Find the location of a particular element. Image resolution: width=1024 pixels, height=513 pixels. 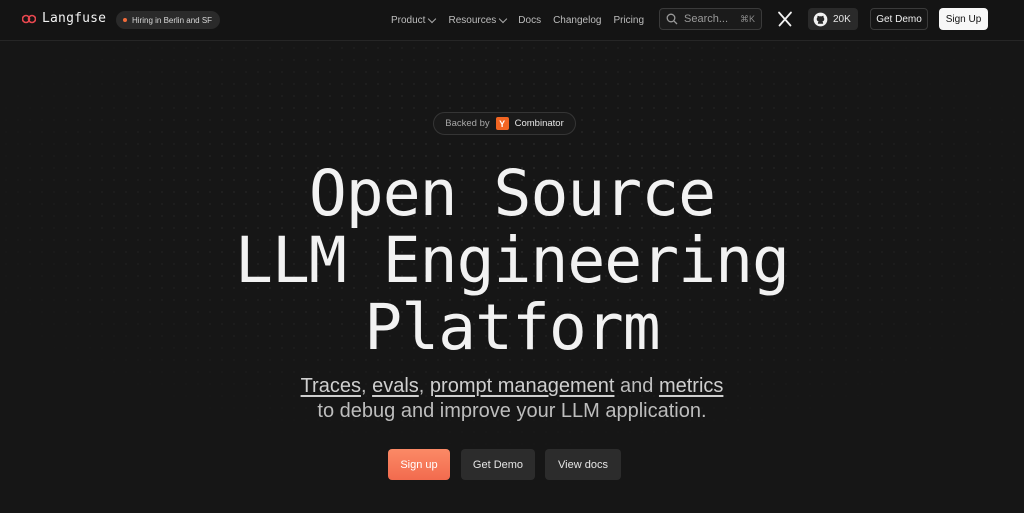

nav-item-label: Docs is located at coordinates (530, 20).